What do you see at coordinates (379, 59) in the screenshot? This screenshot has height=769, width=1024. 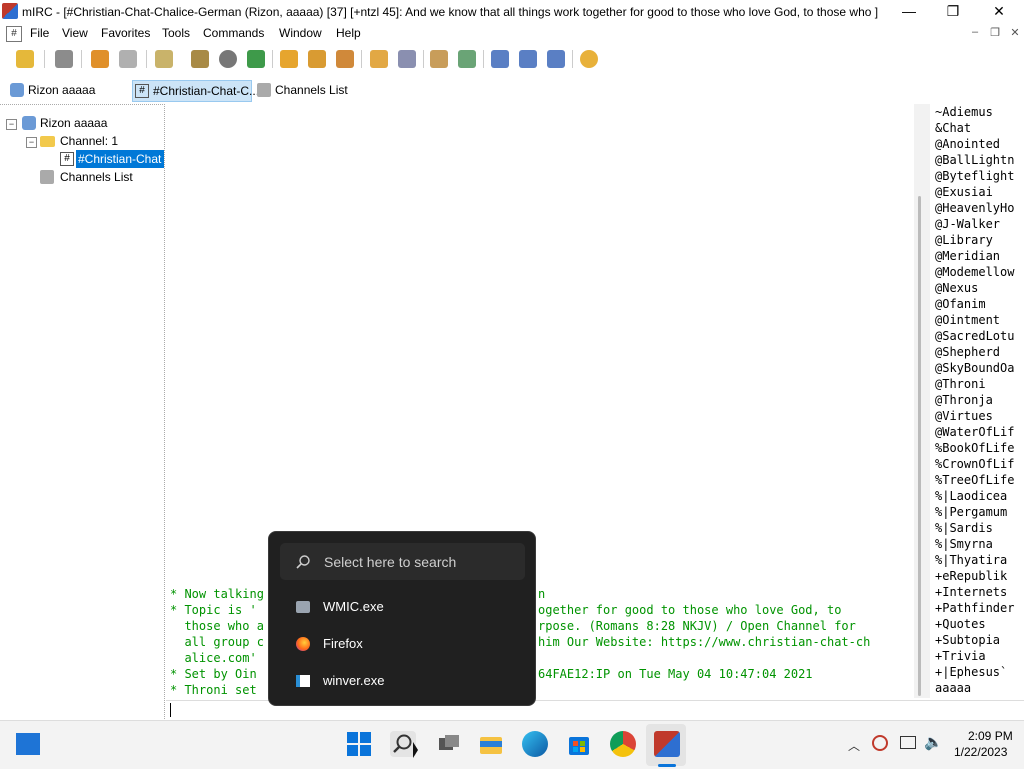 I see `log-icon` at bounding box center [379, 59].